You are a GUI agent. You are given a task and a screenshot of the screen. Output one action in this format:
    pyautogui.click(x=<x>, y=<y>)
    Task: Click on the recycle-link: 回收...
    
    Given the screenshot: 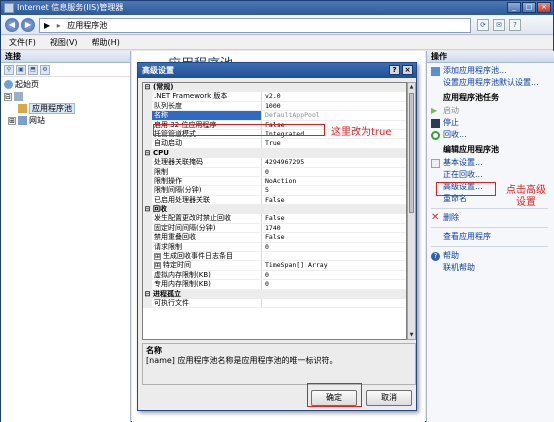 What is the action you would take?
    pyautogui.click(x=492, y=135)
    